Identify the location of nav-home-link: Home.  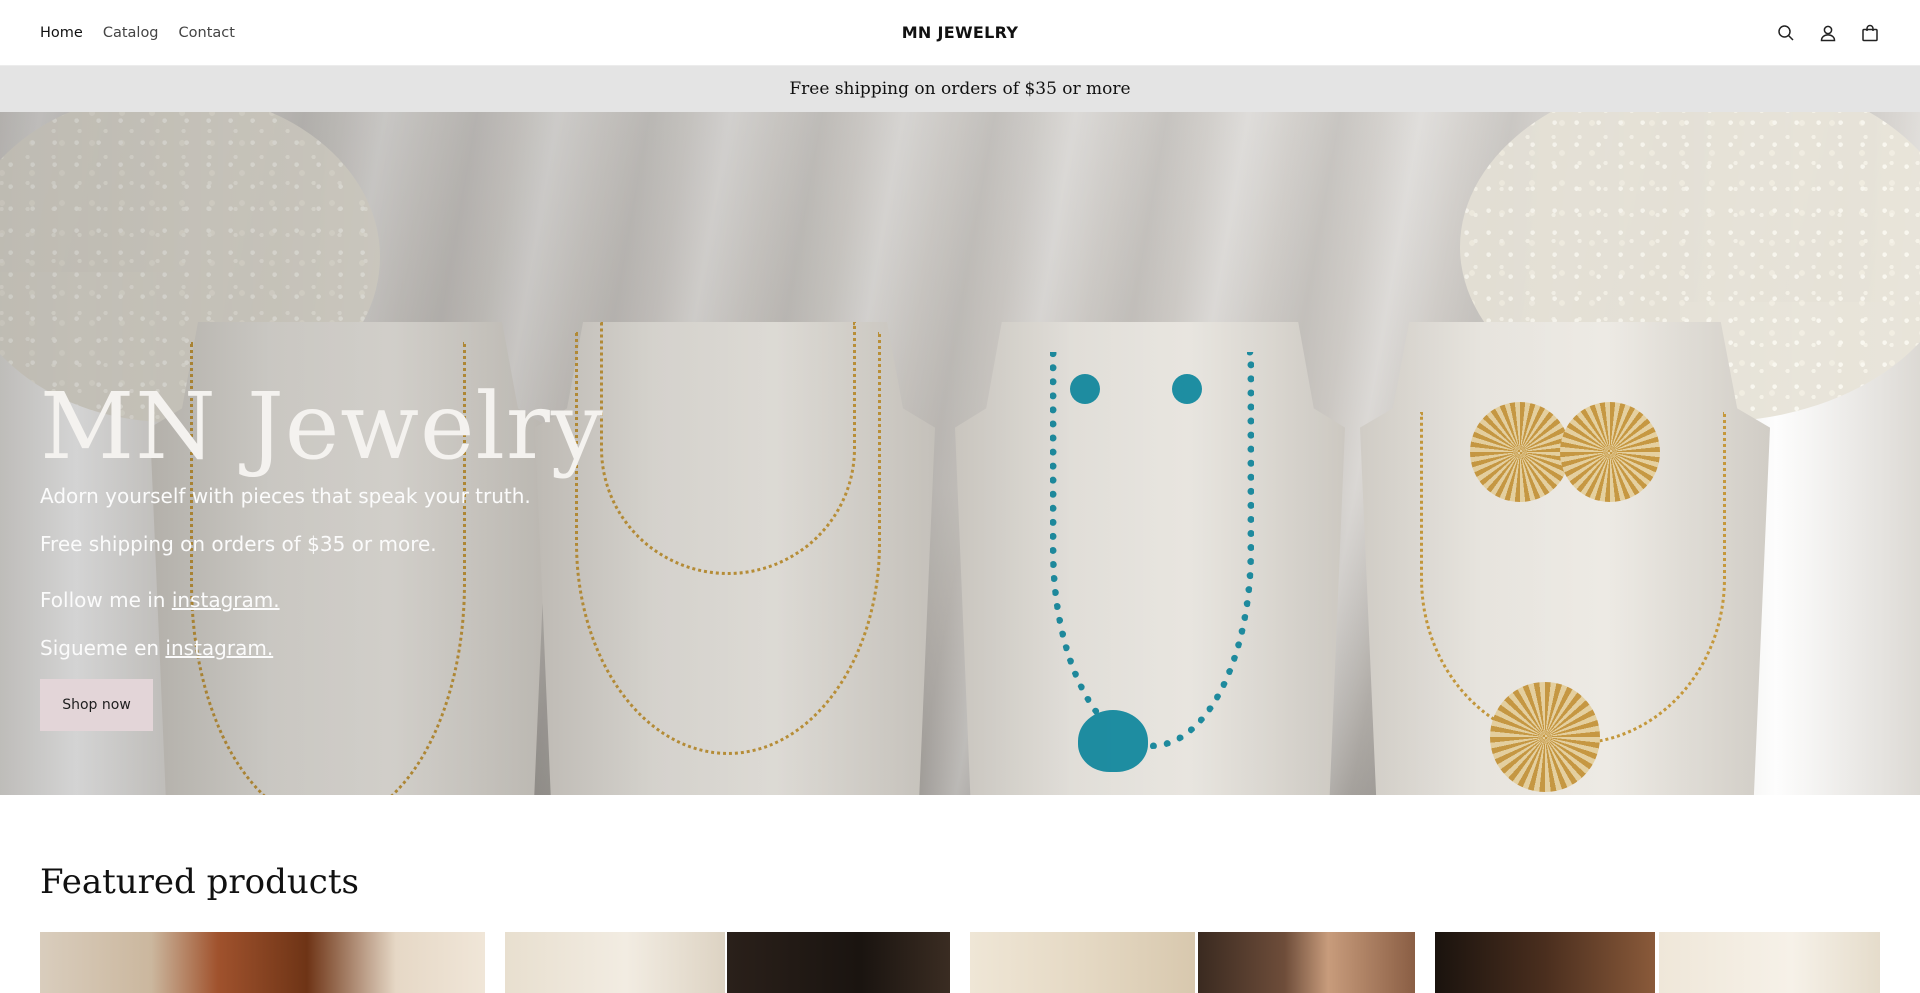
(61, 33).